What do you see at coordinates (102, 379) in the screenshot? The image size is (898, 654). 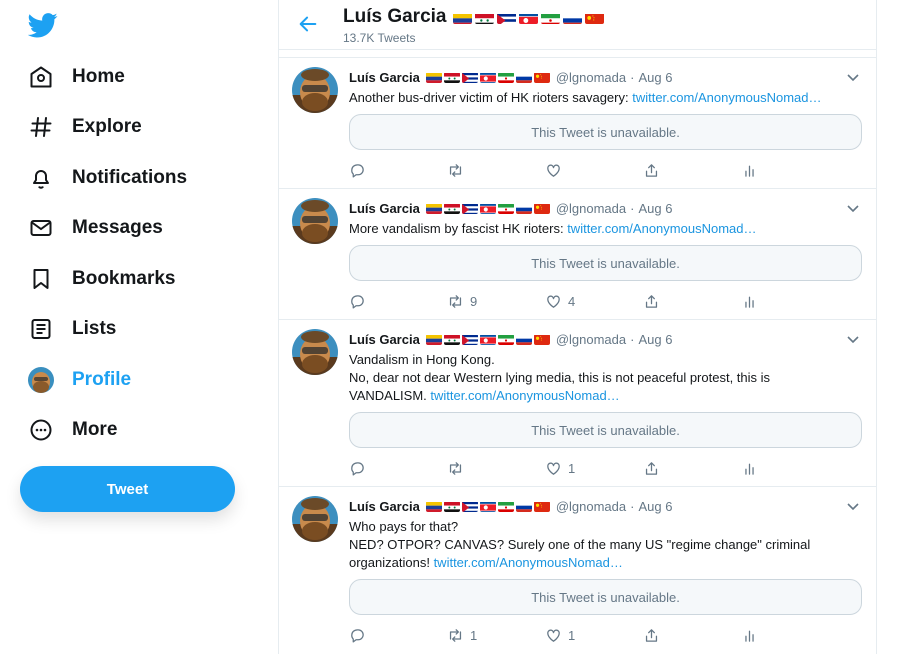 I see `nav-profile-label: Profile` at bounding box center [102, 379].